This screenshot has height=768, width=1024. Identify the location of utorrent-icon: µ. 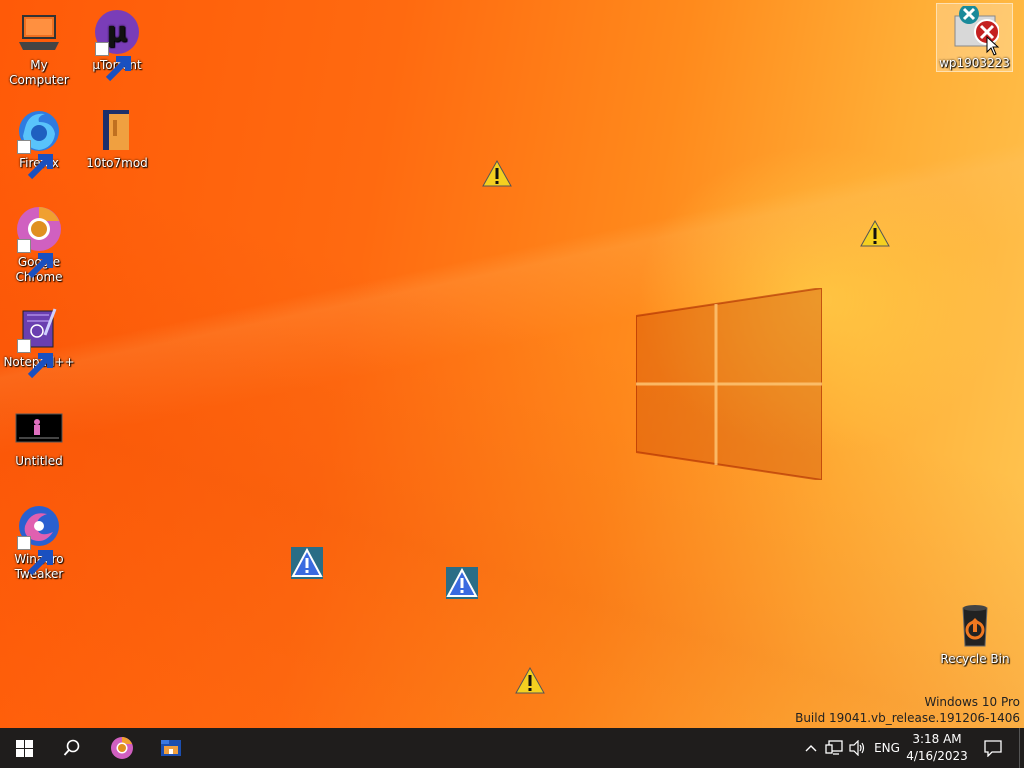
(117, 45).